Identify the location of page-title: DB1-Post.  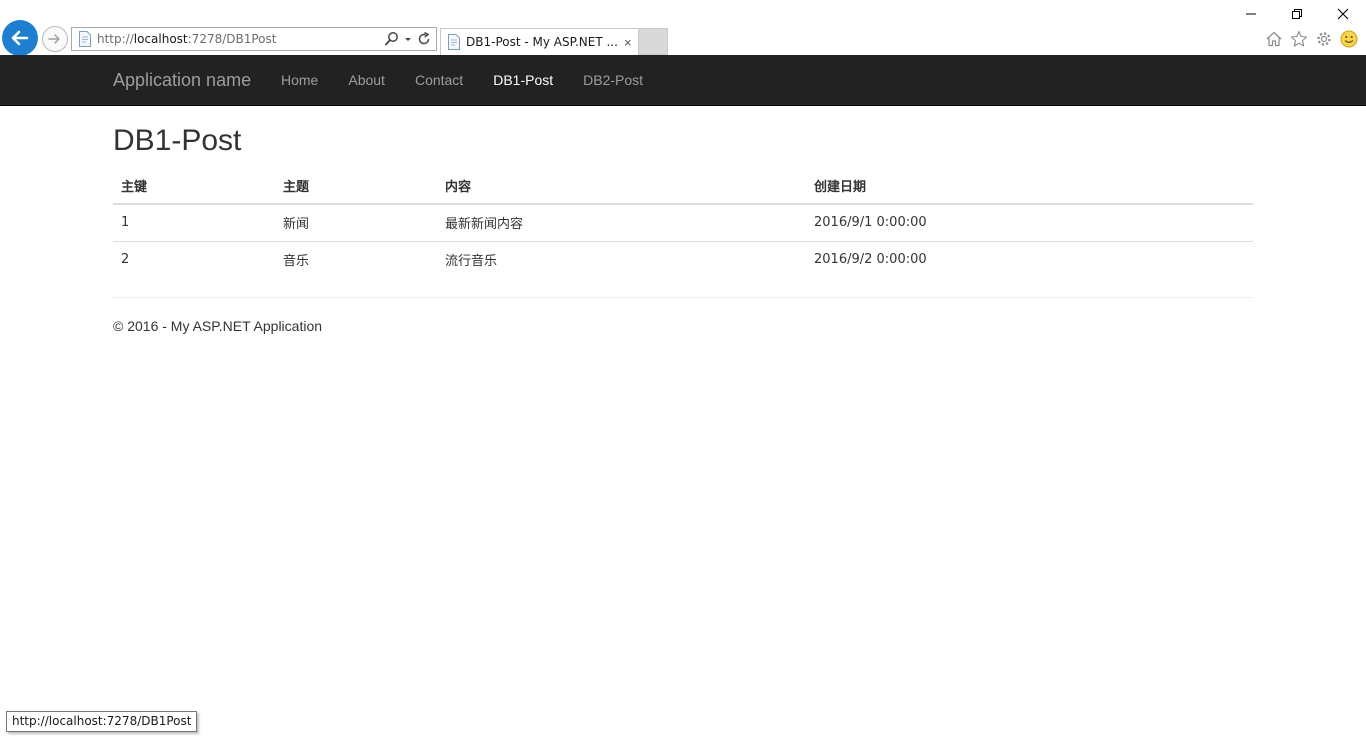
(177, 140).